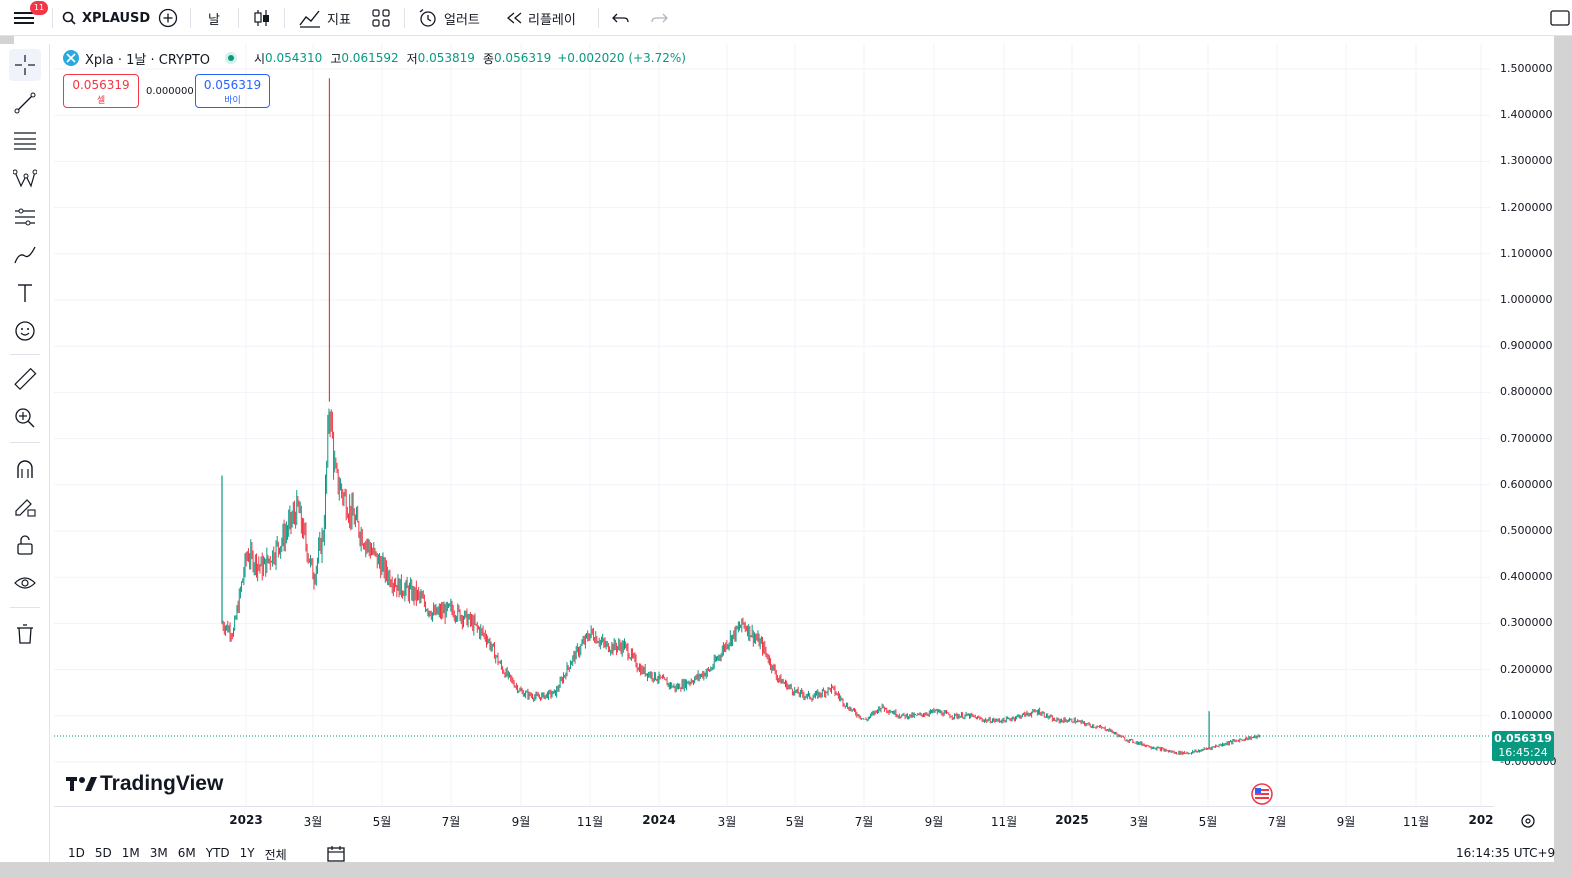  Describe the element at coordinates (25, 65) in the screenshot. I see `crosshair-tool` at that location.